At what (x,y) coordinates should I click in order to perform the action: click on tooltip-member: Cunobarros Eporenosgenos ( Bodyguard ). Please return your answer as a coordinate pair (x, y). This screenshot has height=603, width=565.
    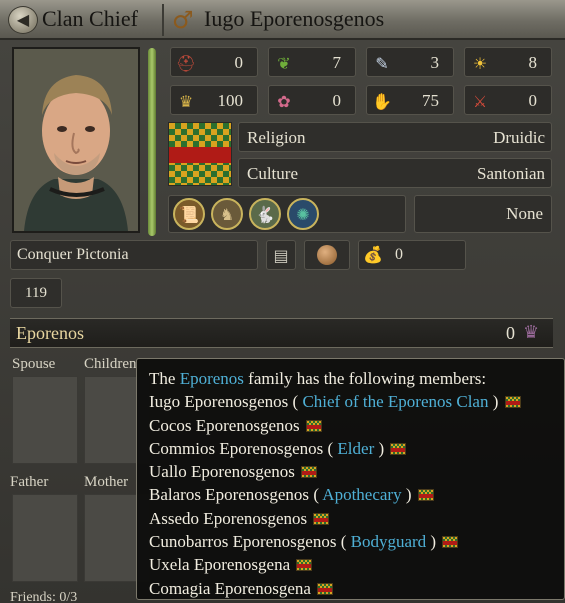
    Looking at the image, I should click on (350, 541).